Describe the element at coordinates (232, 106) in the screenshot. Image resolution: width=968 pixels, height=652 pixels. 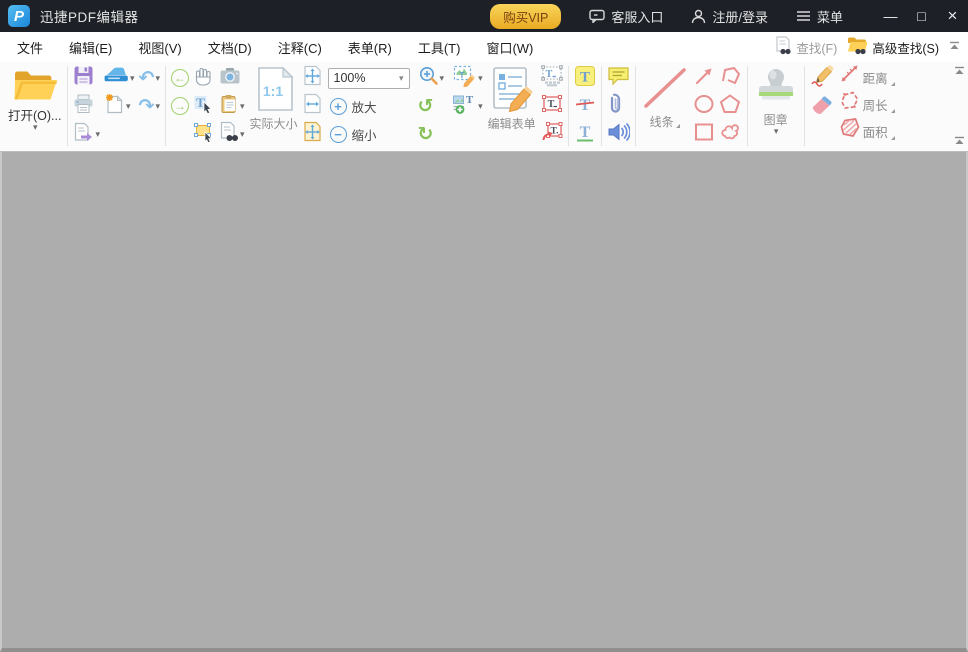
I see `paste-button: ▾` at that location.